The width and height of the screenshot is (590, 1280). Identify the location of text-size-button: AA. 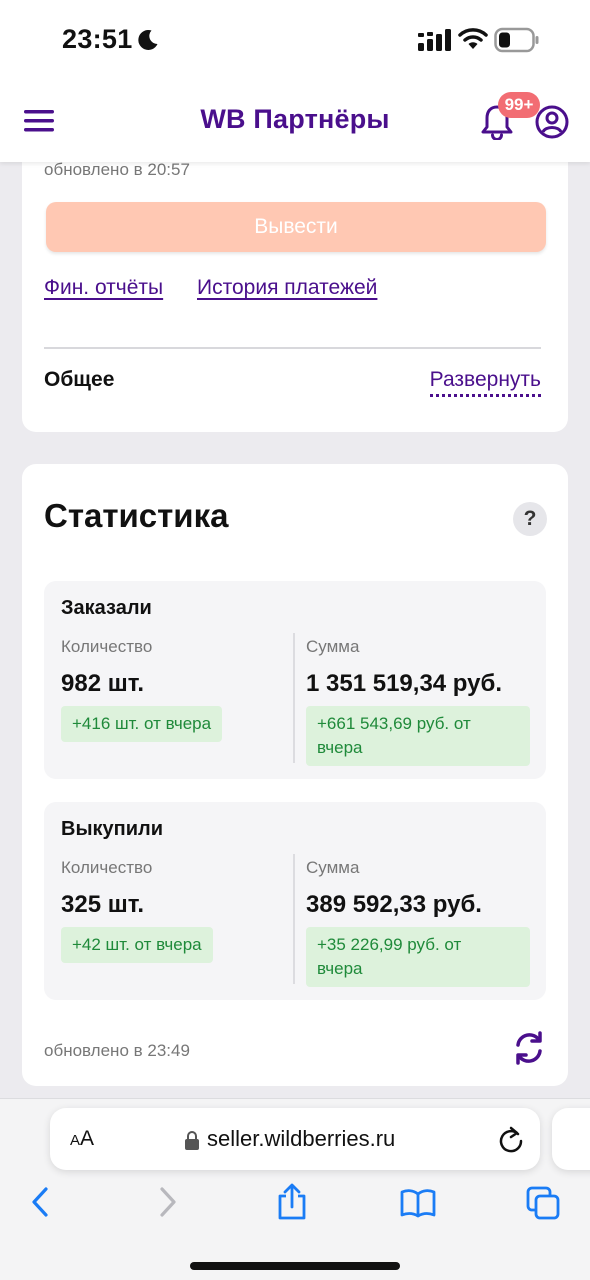
(82, 1139).